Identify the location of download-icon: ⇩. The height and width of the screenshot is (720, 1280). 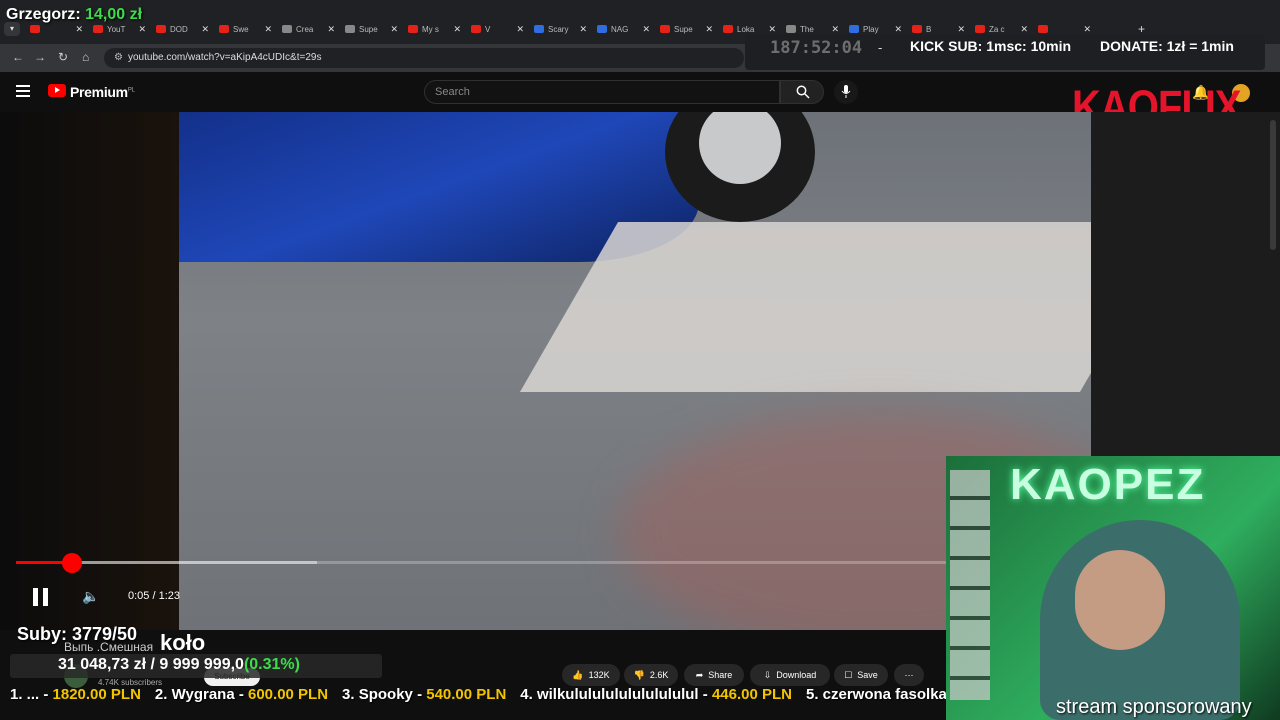
(767, 674).